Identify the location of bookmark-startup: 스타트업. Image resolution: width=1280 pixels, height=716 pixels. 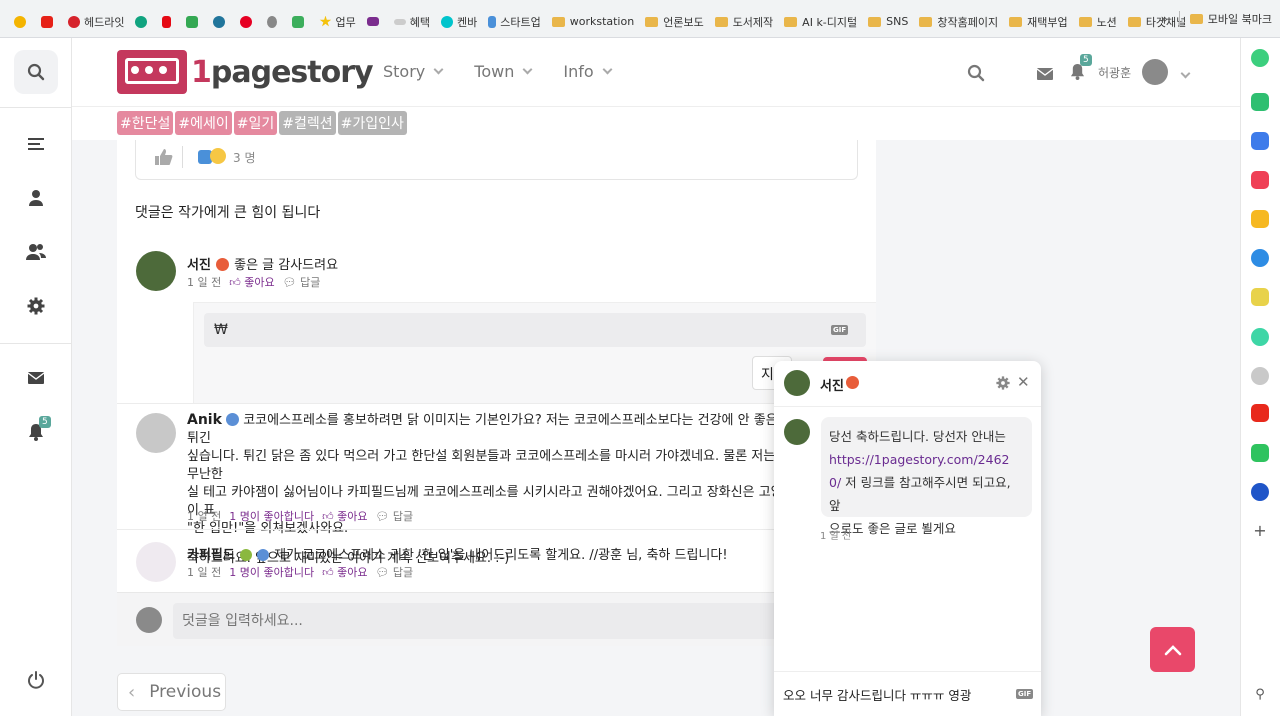
(514, 22).